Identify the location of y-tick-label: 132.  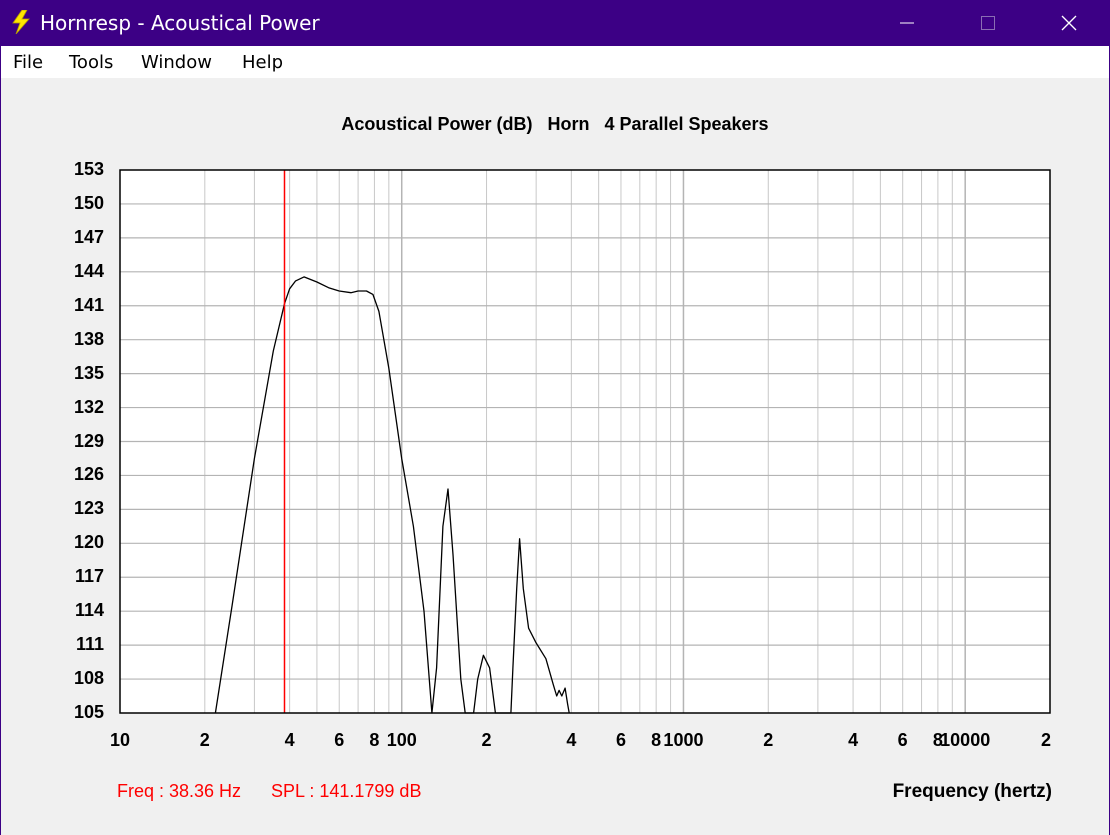
(88, 406).